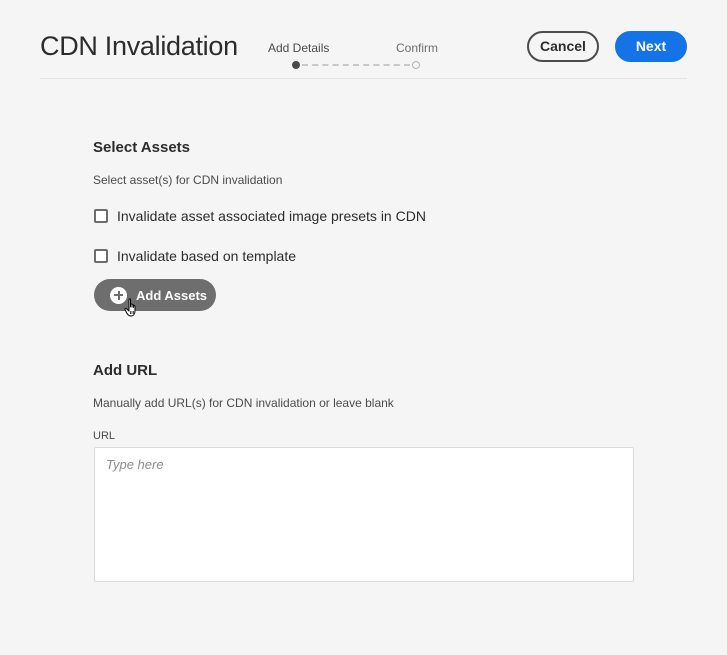 This screenshot has height=655, width=727. What do you see at coordinates (101, 256) in the screenshot?
I see `checkbox-template-box` at bounding box center [101, 256].